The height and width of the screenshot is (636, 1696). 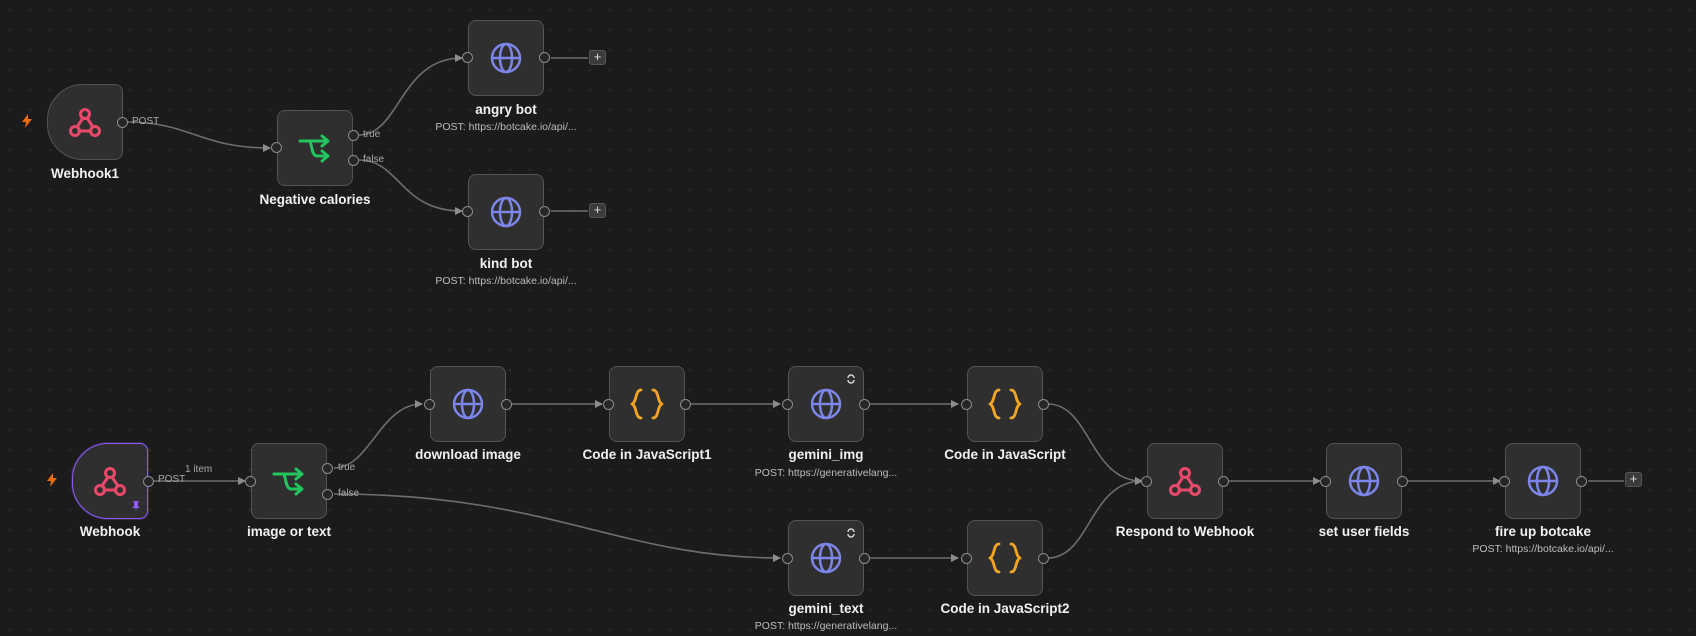 What do you see at coordinates (1005, 454) in the screenshot?
I see `node-label: Code in JavaScript` at bounding box center [1005, 454].